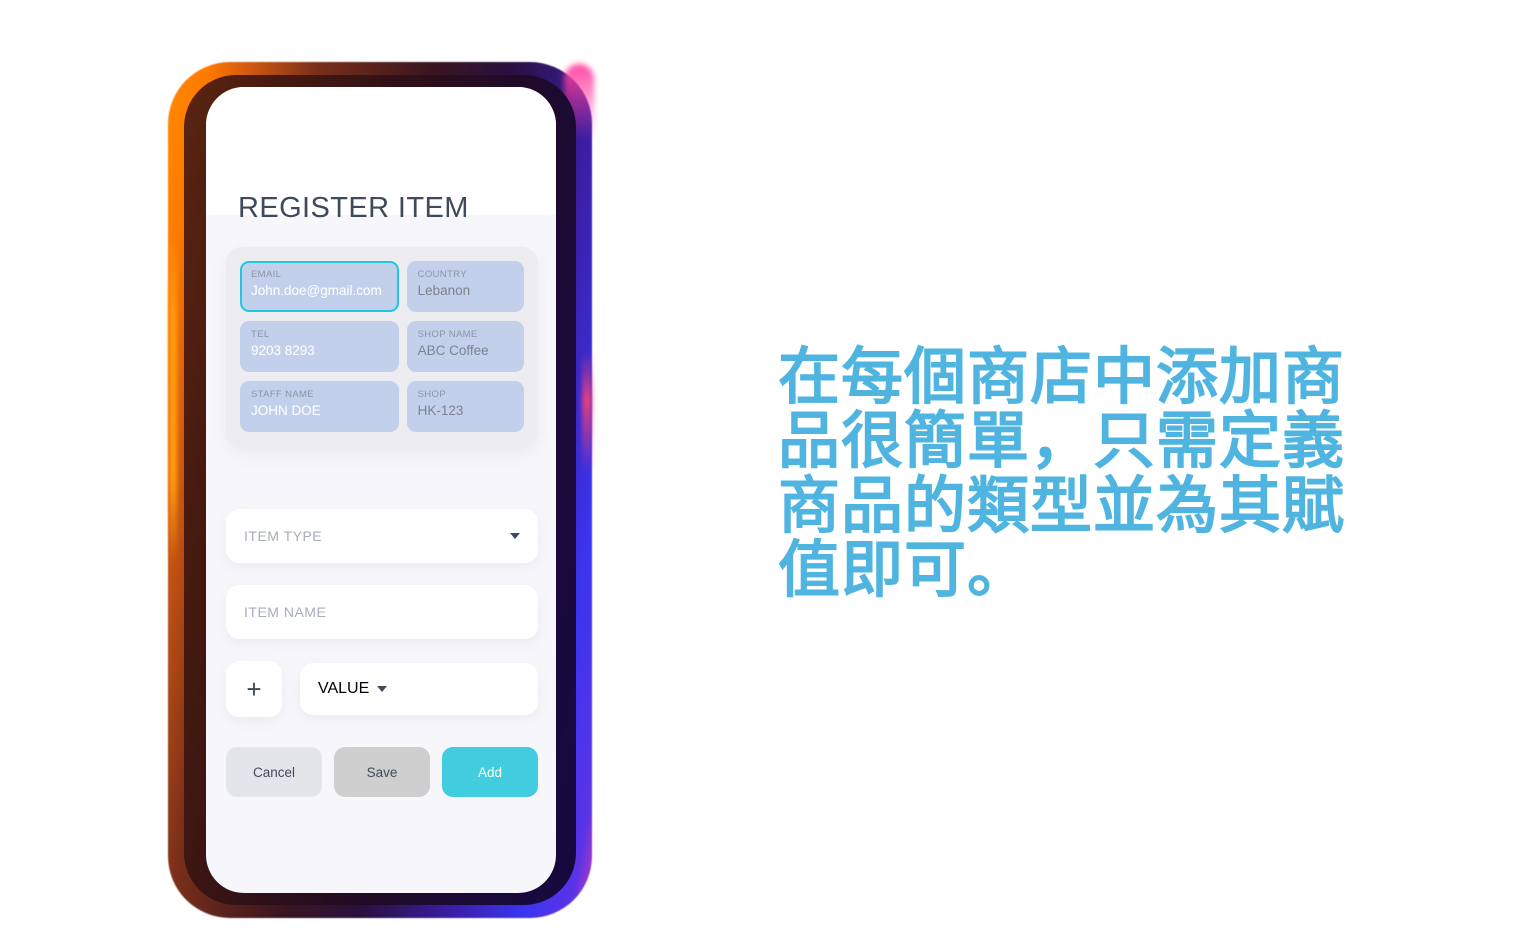 This screenshot has height=950, width=1520. I want to click on attribute-row: + VALUE, so click(382, 689).